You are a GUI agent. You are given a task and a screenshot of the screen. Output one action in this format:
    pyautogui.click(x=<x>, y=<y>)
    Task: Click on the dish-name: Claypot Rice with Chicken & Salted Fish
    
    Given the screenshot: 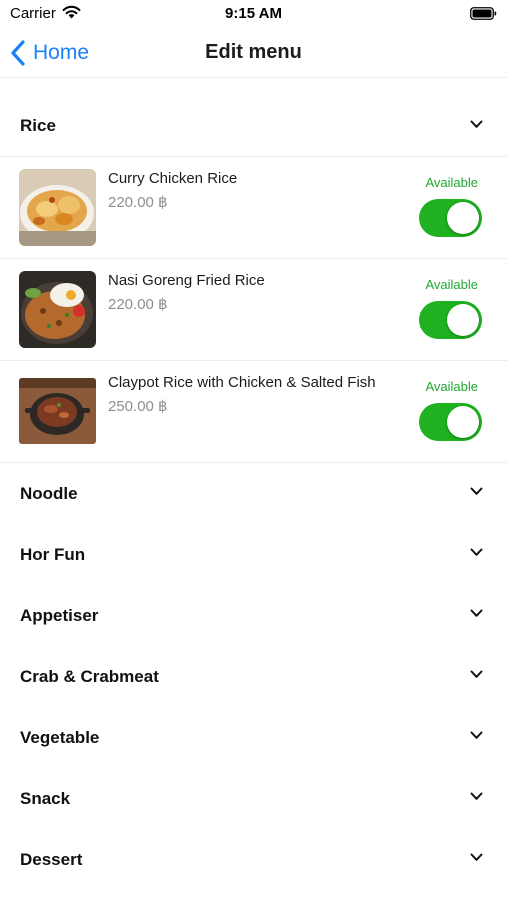 What is the action you would take?
    pyautogui.click(x=242, y=382)
    